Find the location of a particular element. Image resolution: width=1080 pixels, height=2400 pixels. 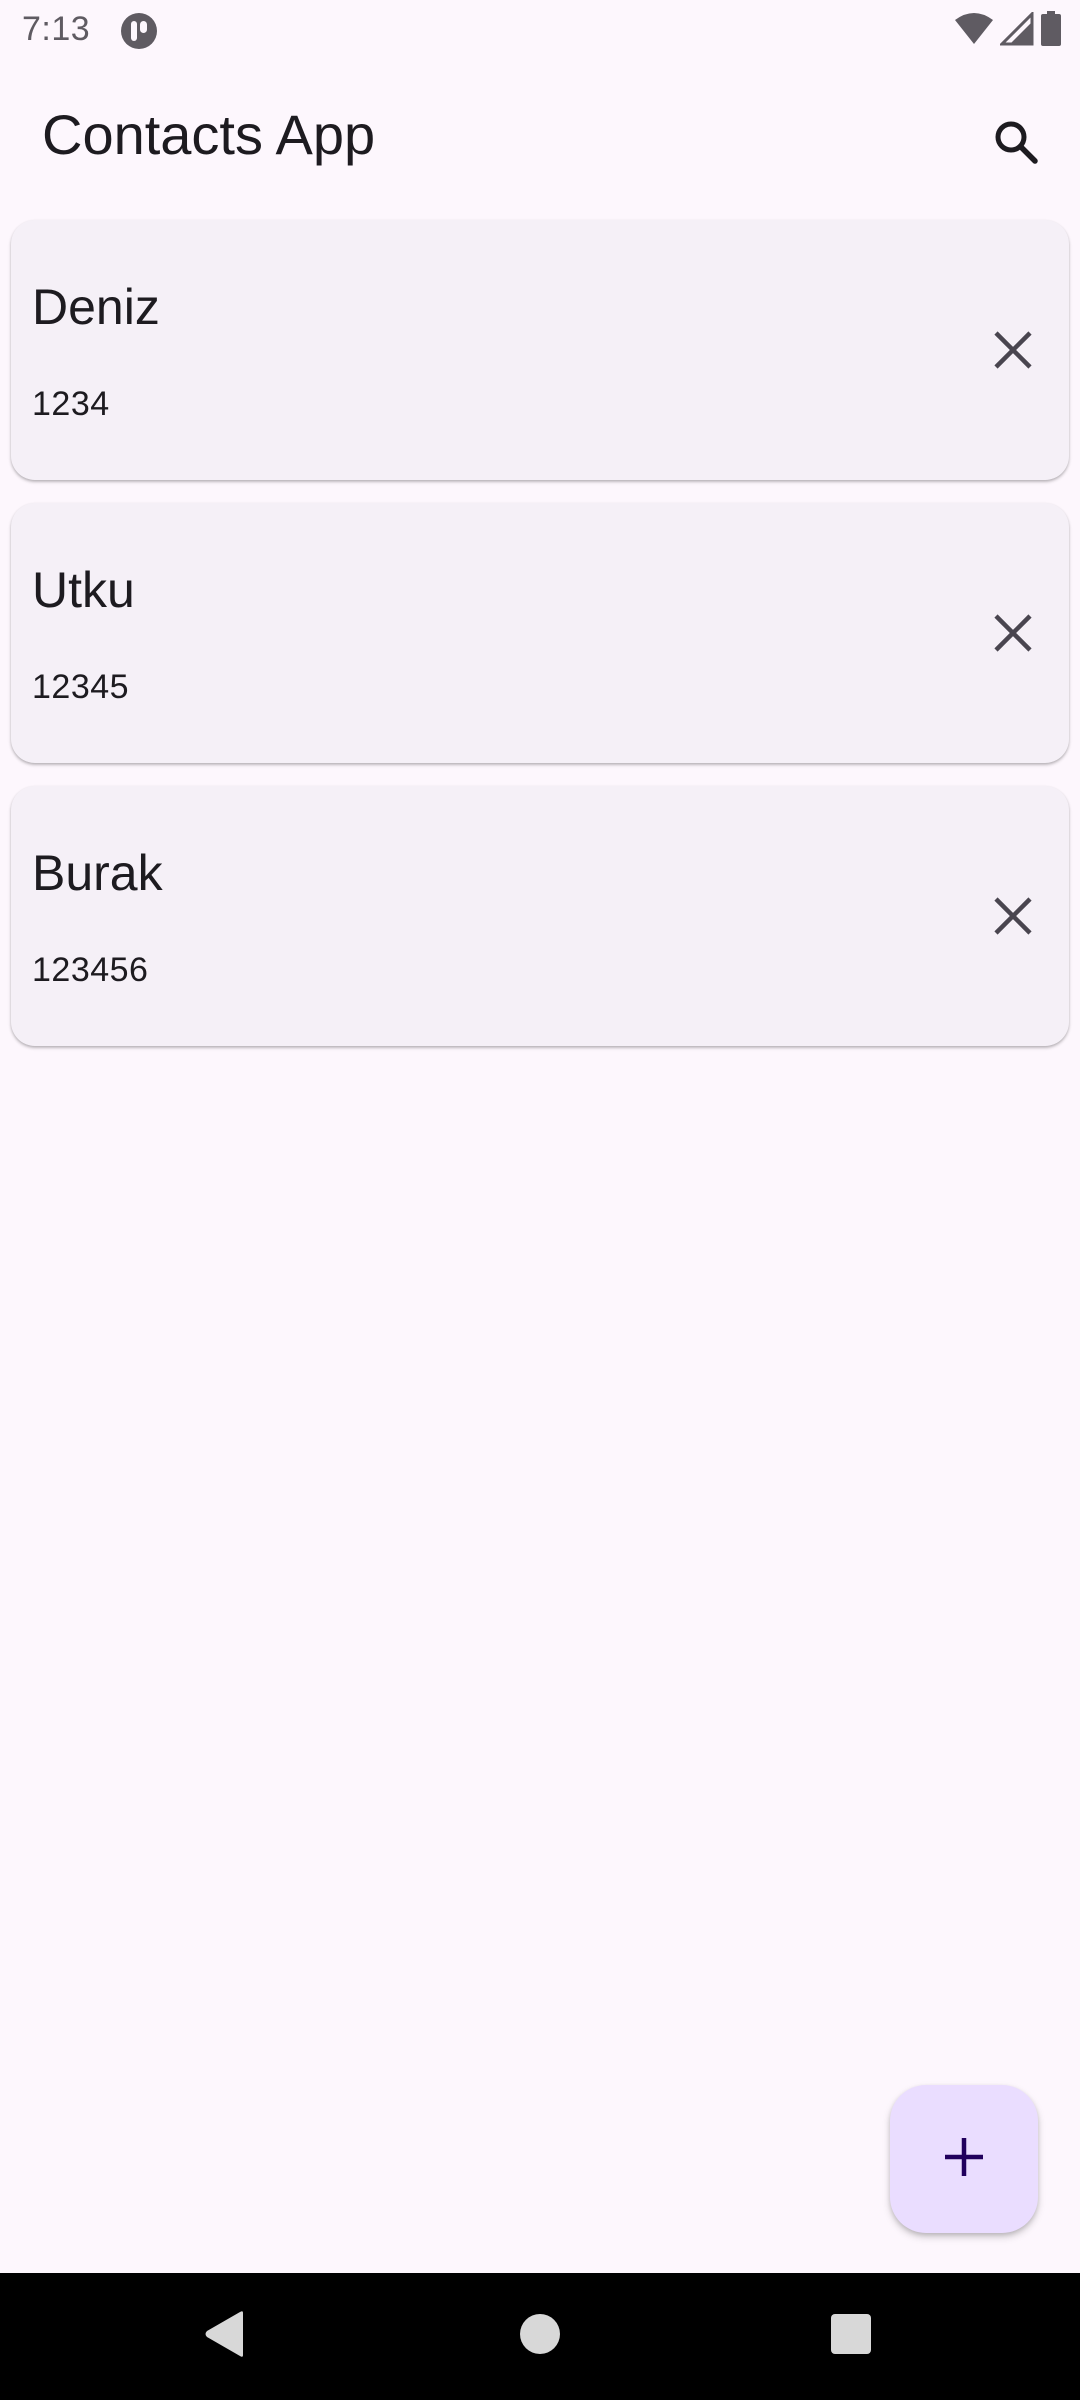

contact-phone: 123456 is located at coordinates (90, 970).